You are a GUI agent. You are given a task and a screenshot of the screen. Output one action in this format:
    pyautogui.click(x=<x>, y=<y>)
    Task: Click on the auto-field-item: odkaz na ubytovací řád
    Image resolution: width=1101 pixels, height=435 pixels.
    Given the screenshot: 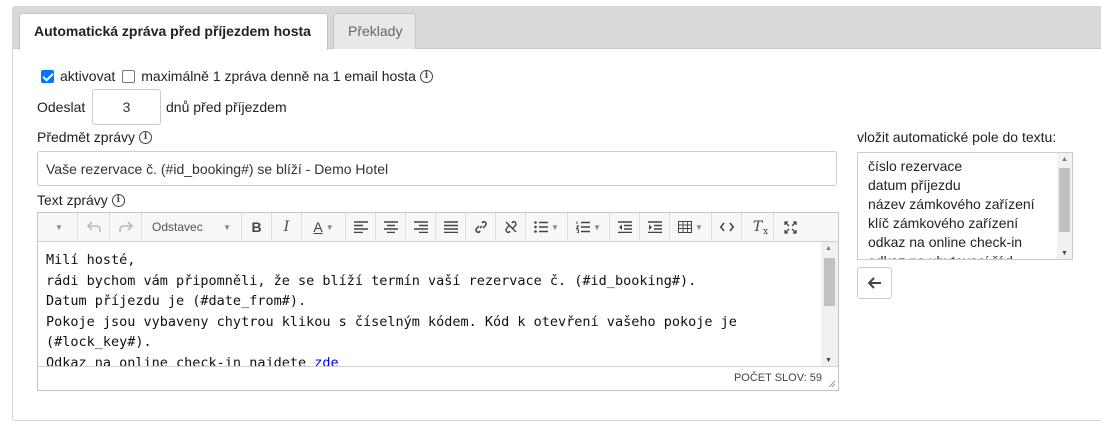 What is the action you would take?
    pyautogui.click(x=965, y=255)
    